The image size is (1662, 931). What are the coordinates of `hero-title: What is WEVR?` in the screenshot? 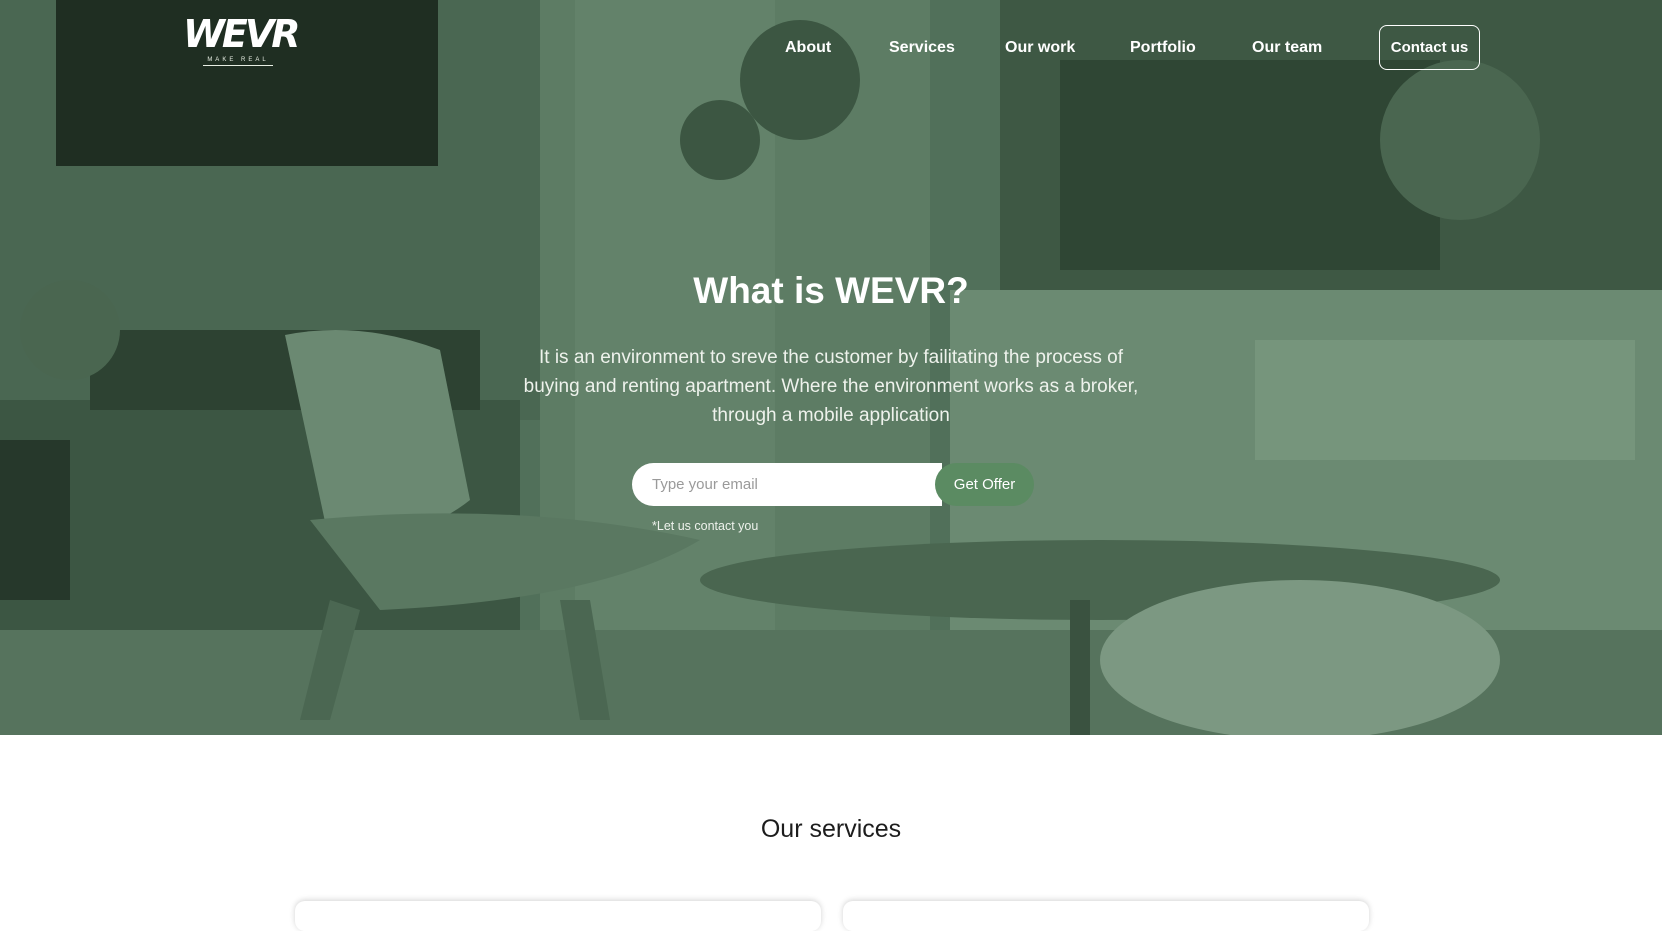 It's located at (831, 290).